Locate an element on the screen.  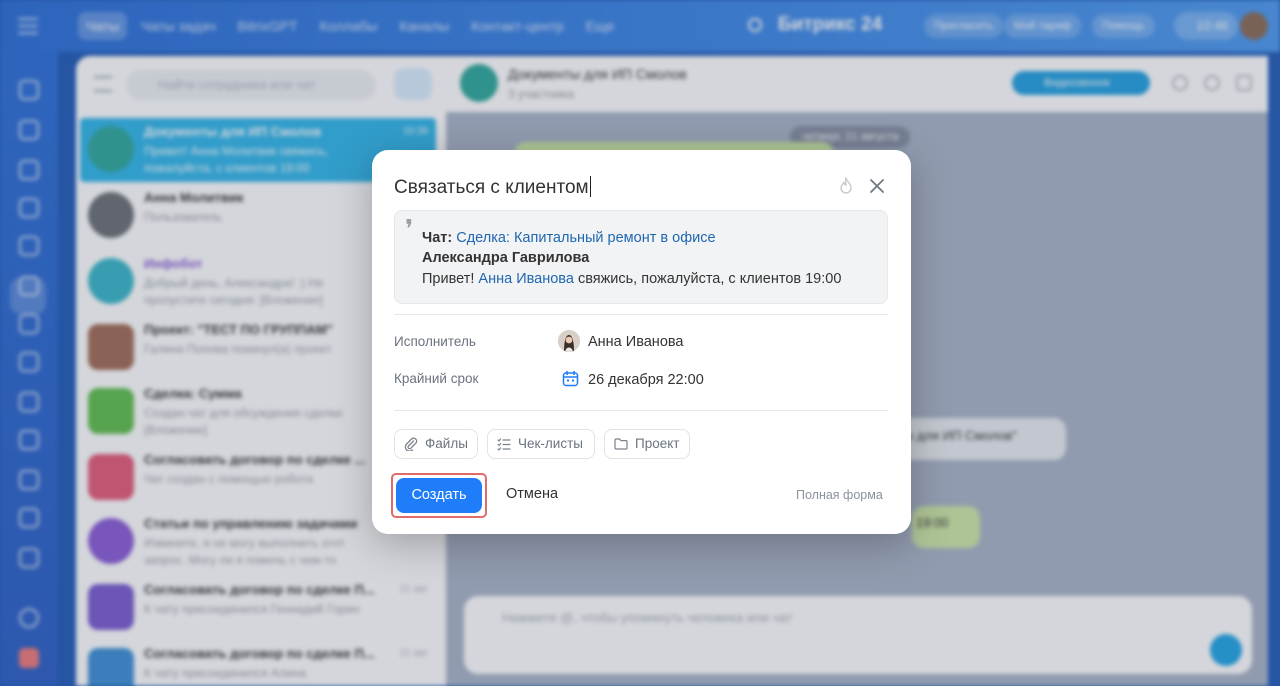
files-label: Файлы is located at coordinates (446, 443).